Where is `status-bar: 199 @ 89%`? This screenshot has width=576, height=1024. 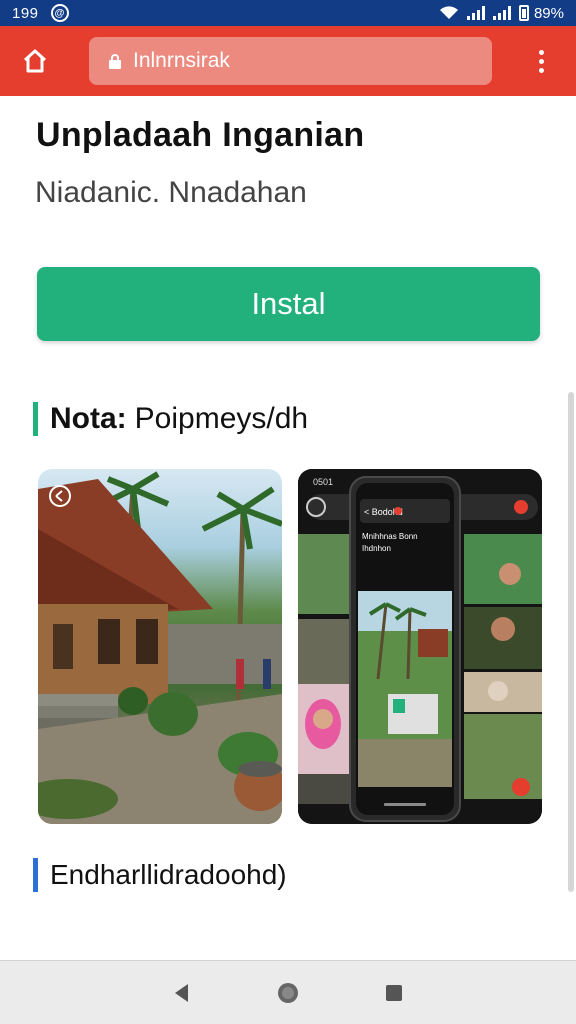 status-bar: 199 @ 89% is located at coordinates (288, 13).